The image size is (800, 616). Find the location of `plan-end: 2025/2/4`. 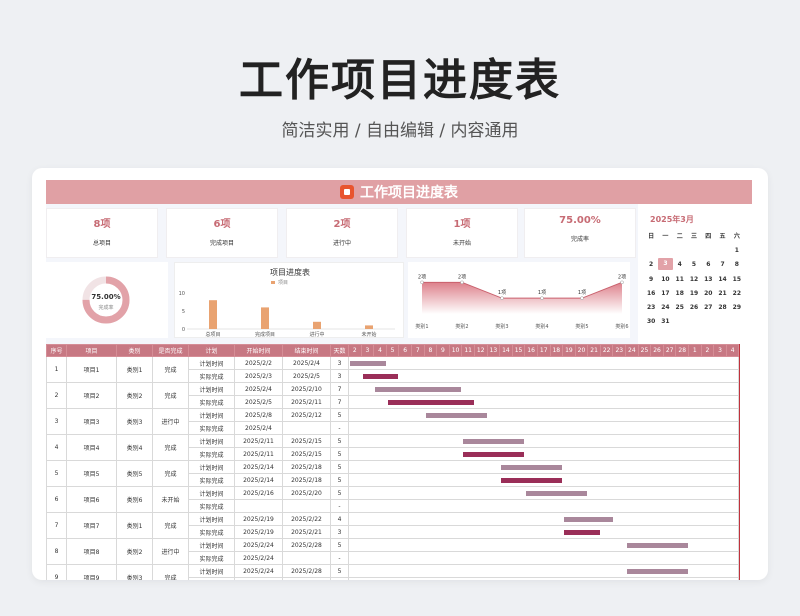

plan-end: 2025/2/4 is located at coordinates (306, 363).